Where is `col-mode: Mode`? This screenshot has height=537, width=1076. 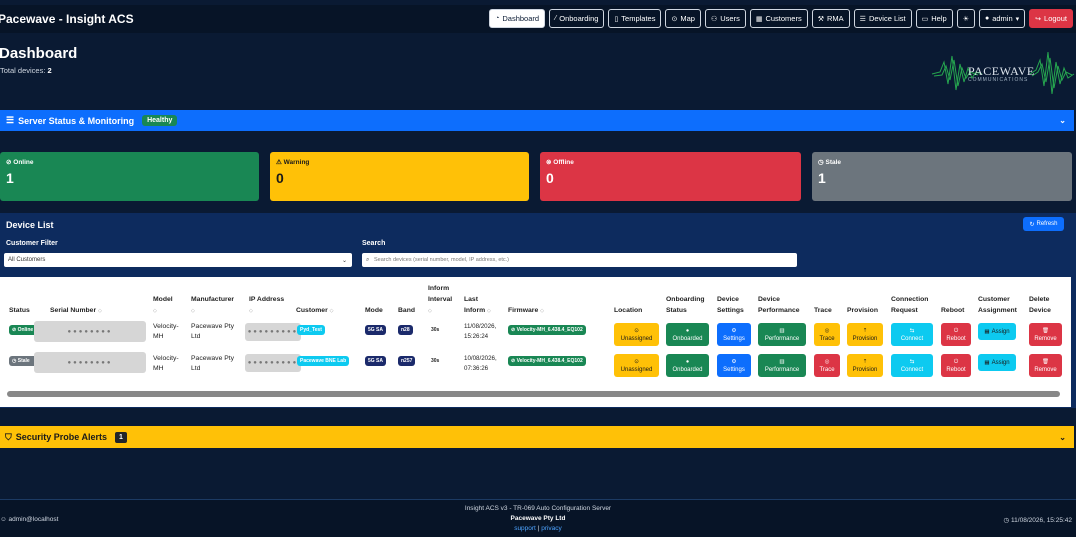 col-mode: Mode is located at coordinates (374, 310).